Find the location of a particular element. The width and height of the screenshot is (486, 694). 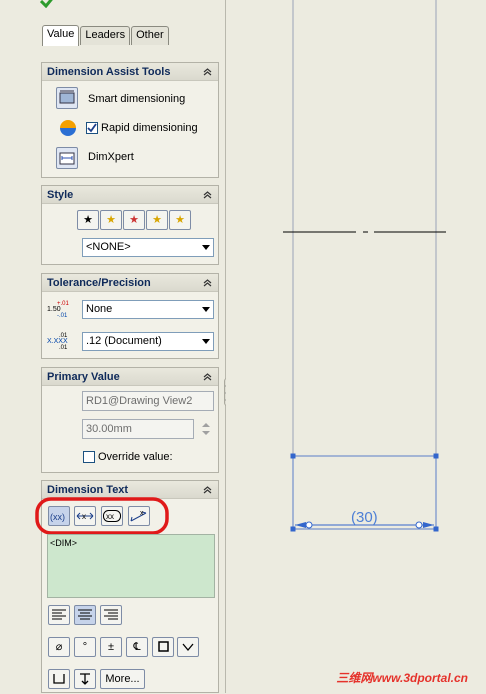

style-title: Style is located at coordinates (130, 195).